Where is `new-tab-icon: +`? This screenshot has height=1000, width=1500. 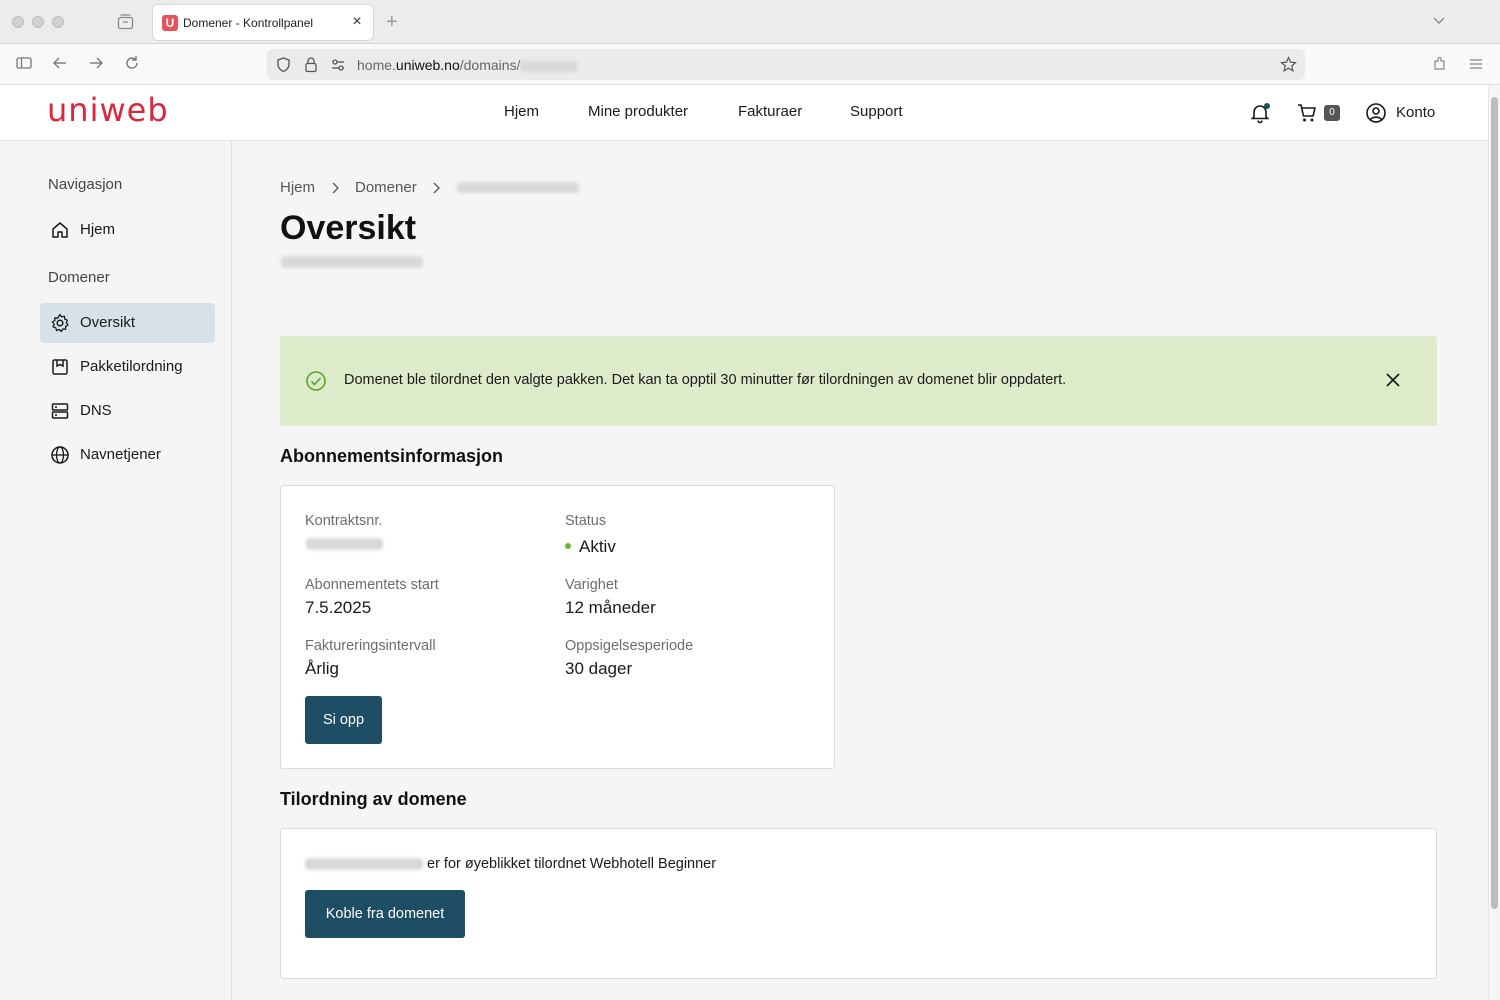
new-tab-icon: + is located at coordinates (392, 22).